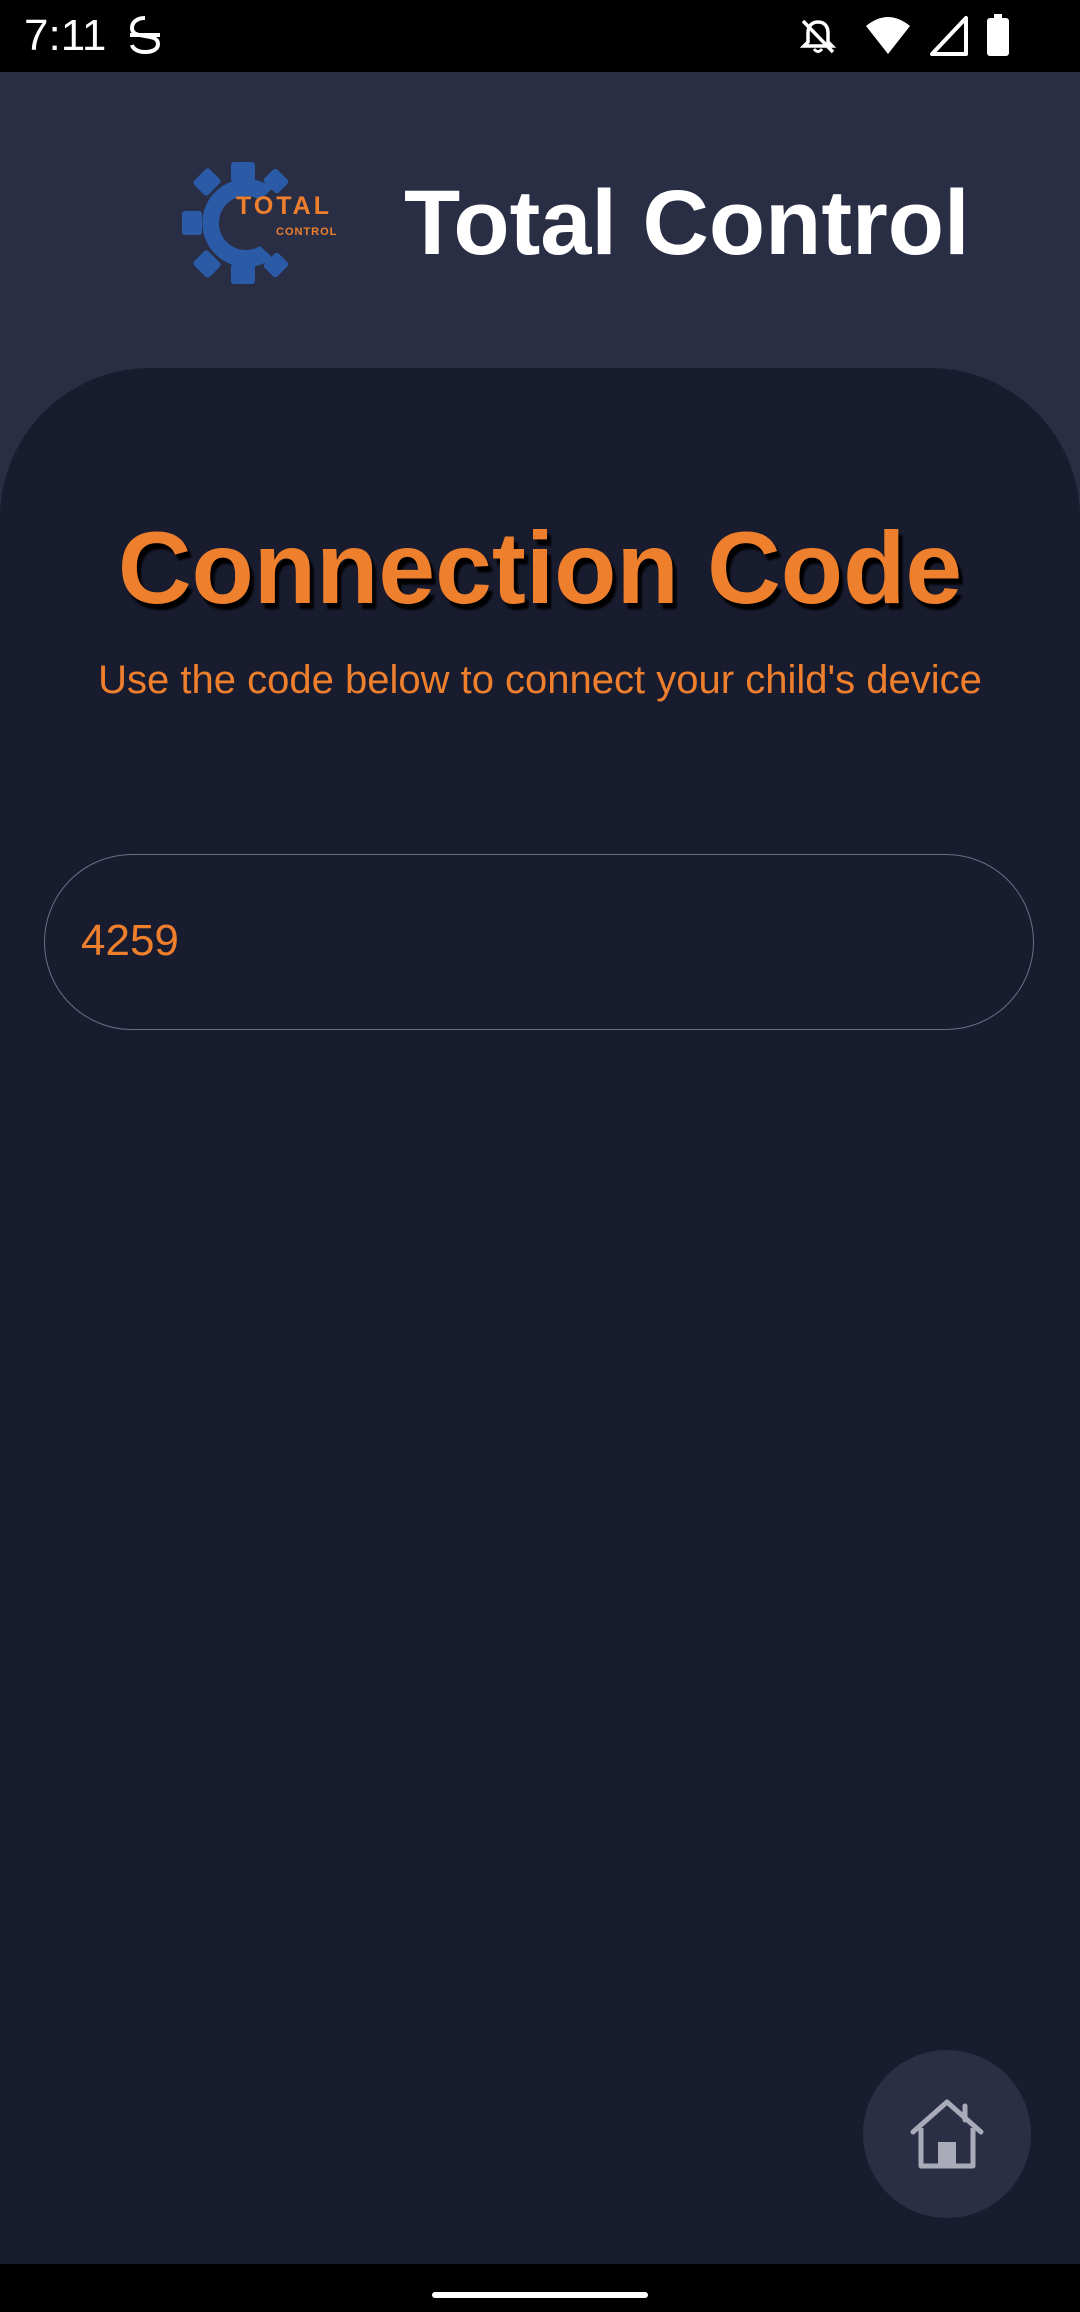  Describe the element at coordinates (888, 35) in the screenshot. I see `wifi-icon` at that location.